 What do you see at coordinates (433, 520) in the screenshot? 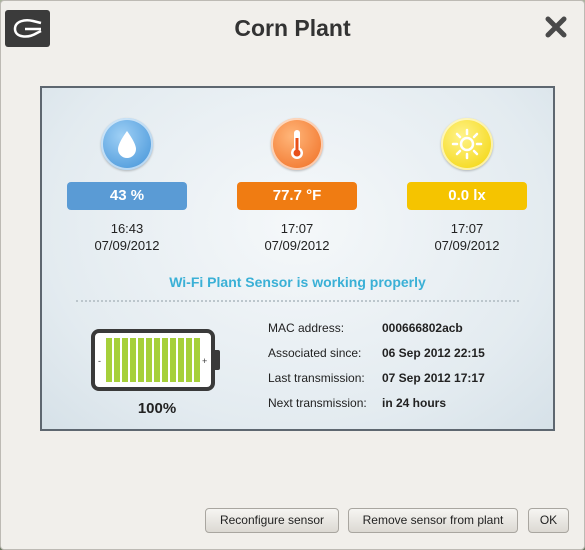
I see `remove-sensor-button: Remove sensor from plant` at bounding box center [433, 520].